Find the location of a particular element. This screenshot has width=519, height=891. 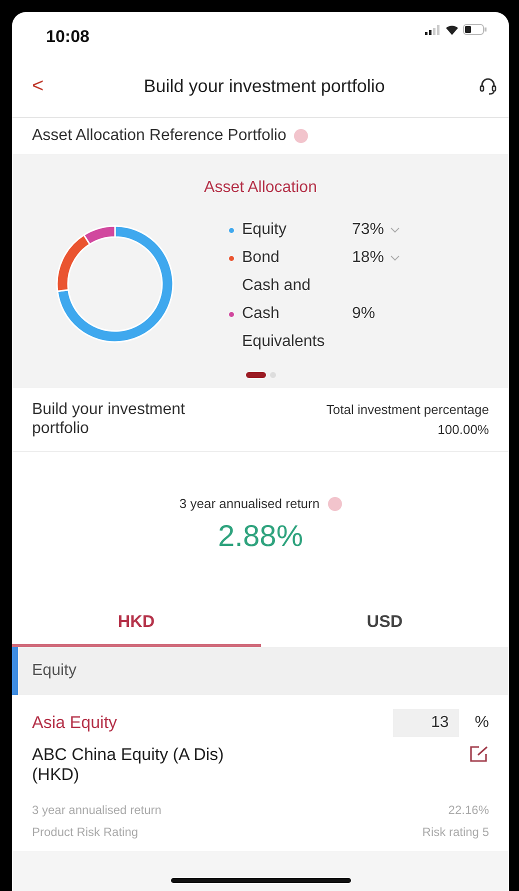

battery-icon is located at coordinates (475, 29).